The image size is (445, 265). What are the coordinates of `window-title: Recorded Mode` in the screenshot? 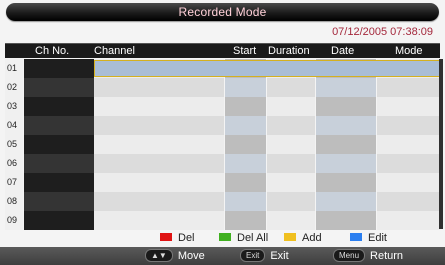 It's located at (222, 12).